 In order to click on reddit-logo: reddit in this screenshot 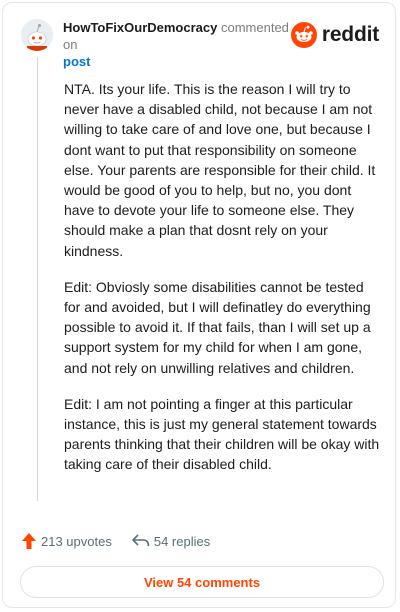, I will do `click(334, 35)`.